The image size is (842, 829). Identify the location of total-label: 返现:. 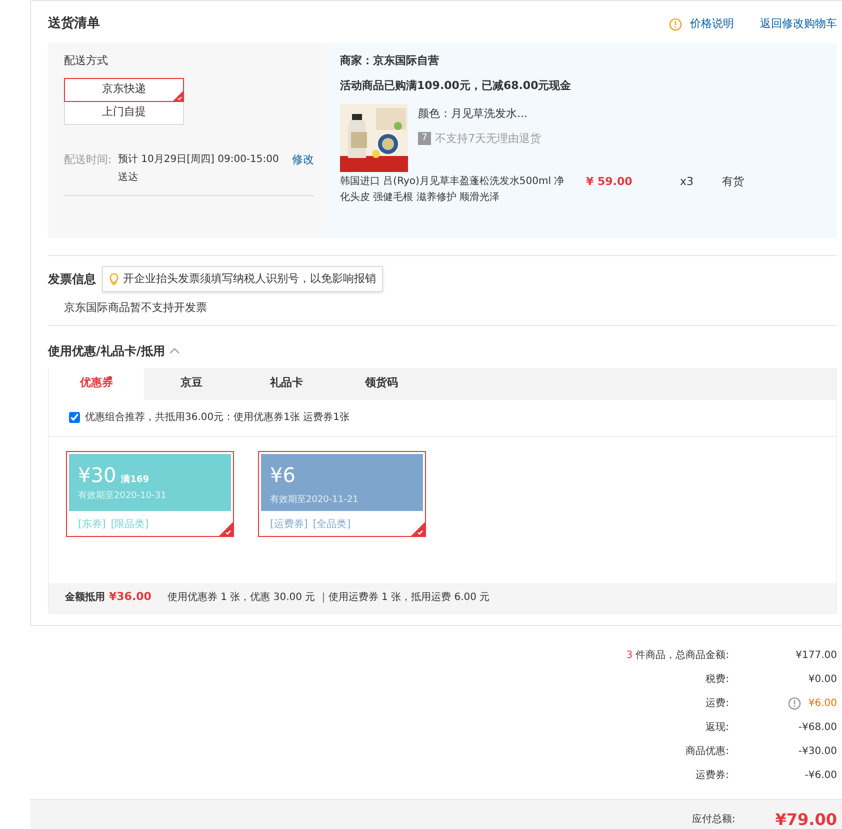
(717, 727).